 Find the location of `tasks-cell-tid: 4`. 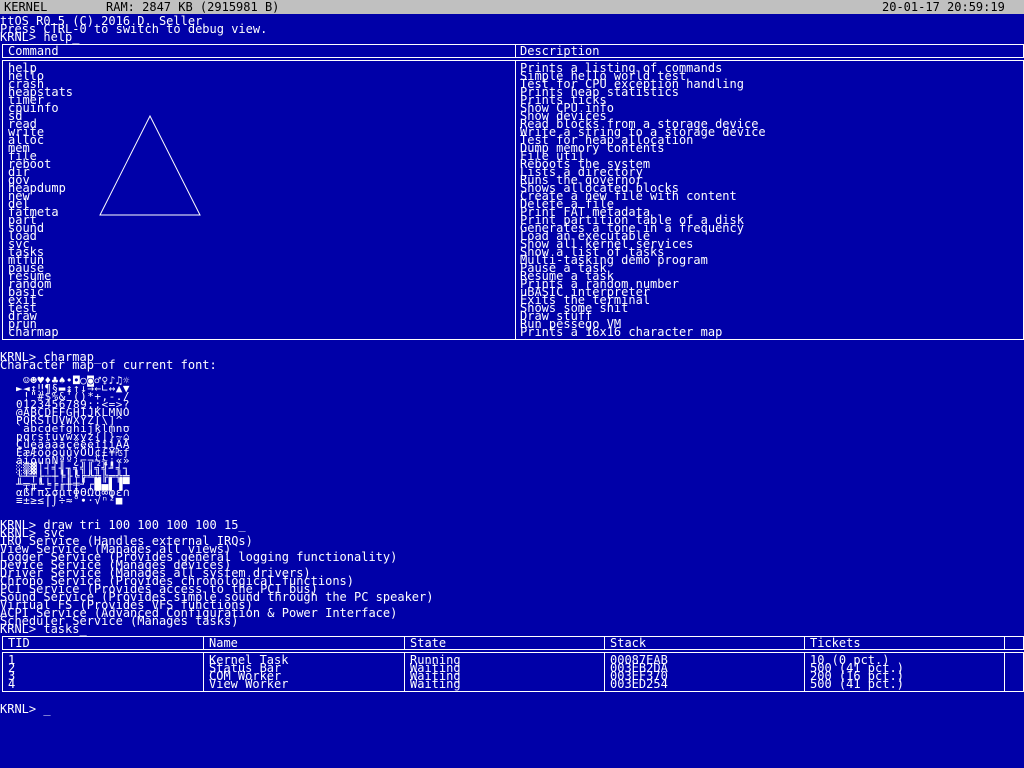

tasks-cell-tid: 4 is located at coordinates (12, 684).